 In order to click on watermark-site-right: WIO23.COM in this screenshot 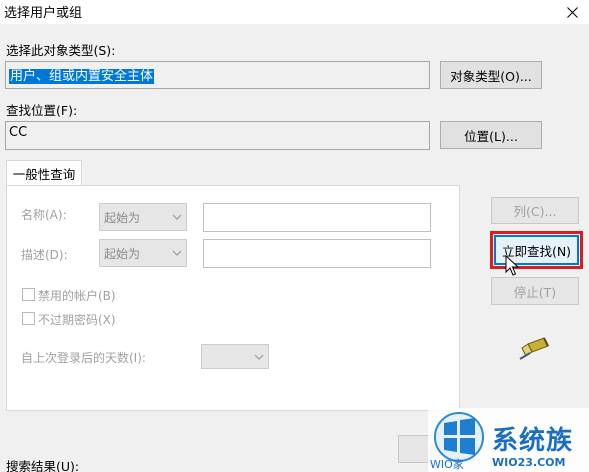, I will do `click(529, 462)`.